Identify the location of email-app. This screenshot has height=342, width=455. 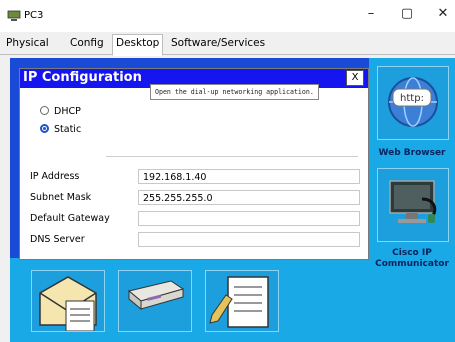
(68, 301).